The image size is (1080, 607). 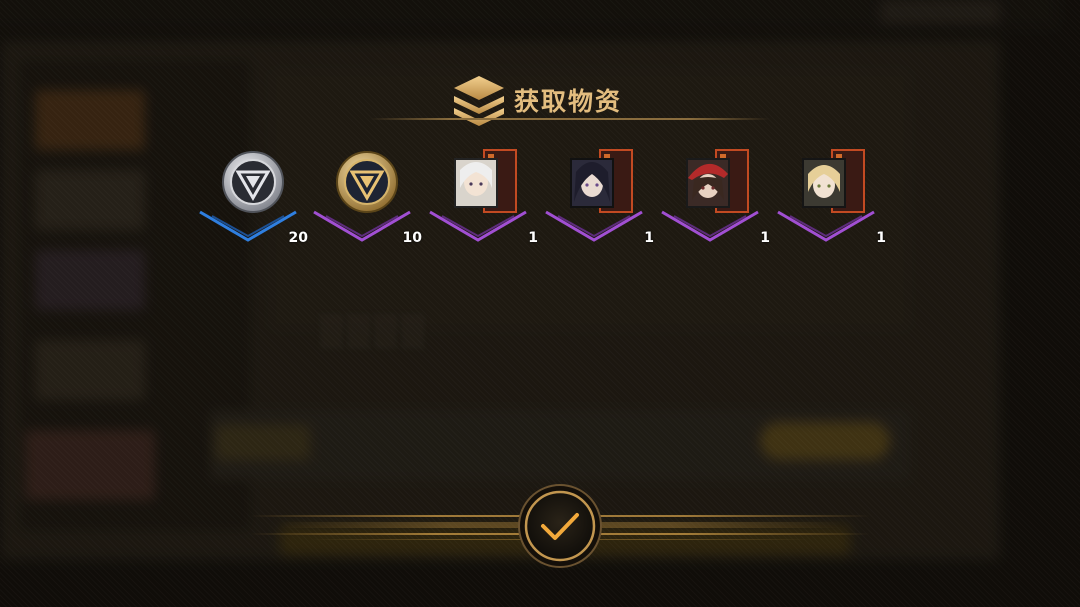 I want to click on reward-count: 20, so click(x=298, y=238).